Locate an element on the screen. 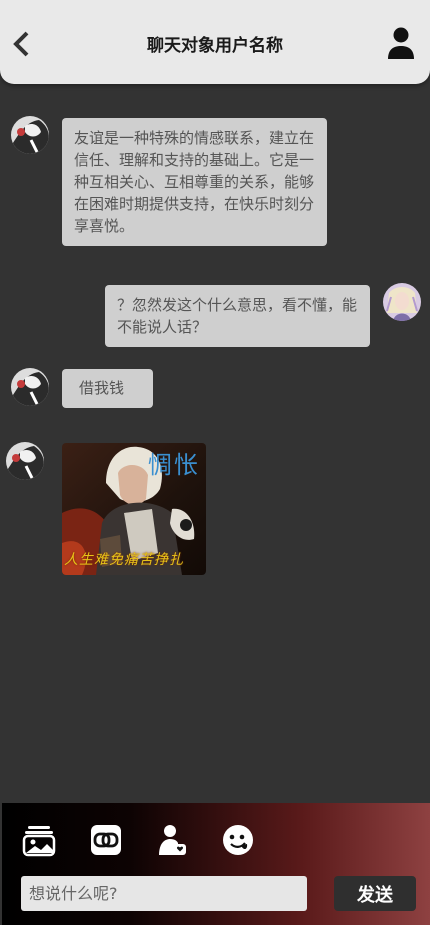  emoji-icon is located at coordinates (238, 840).